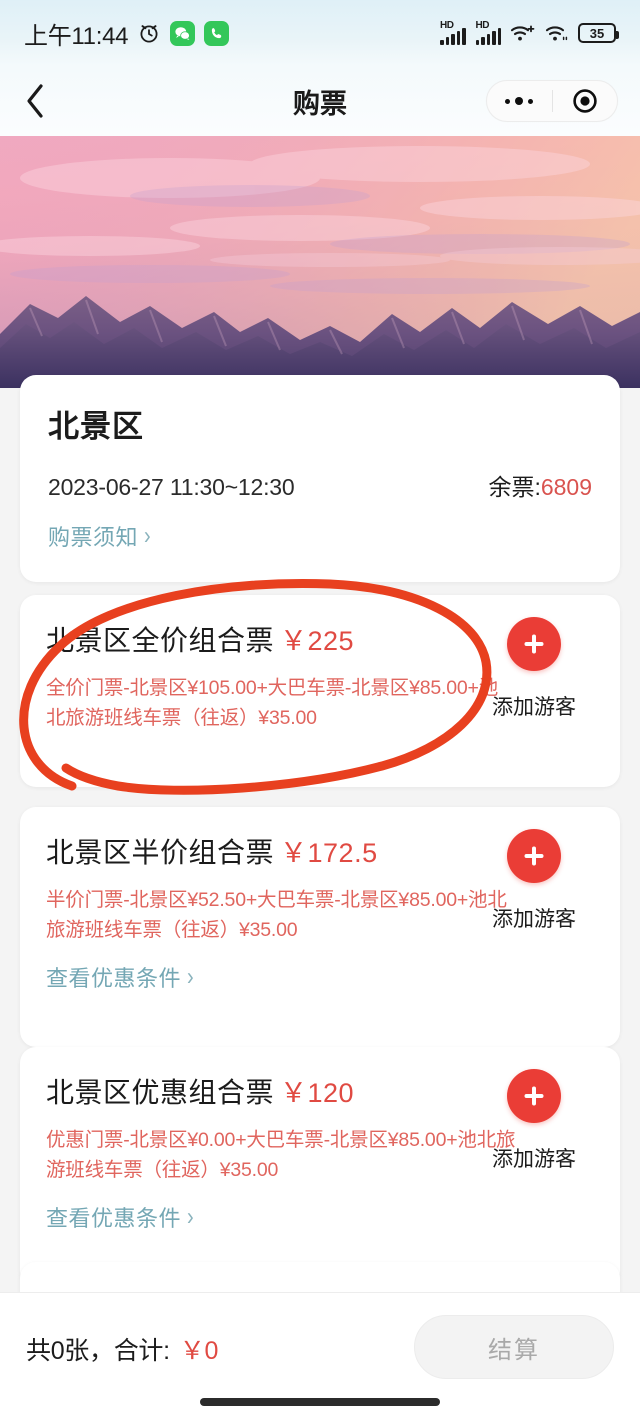 This screenshot has width=640, height=1422. I want to click on info-row: 2023-06-27 11:30~12:30 余票:6809, so click(320, 485).